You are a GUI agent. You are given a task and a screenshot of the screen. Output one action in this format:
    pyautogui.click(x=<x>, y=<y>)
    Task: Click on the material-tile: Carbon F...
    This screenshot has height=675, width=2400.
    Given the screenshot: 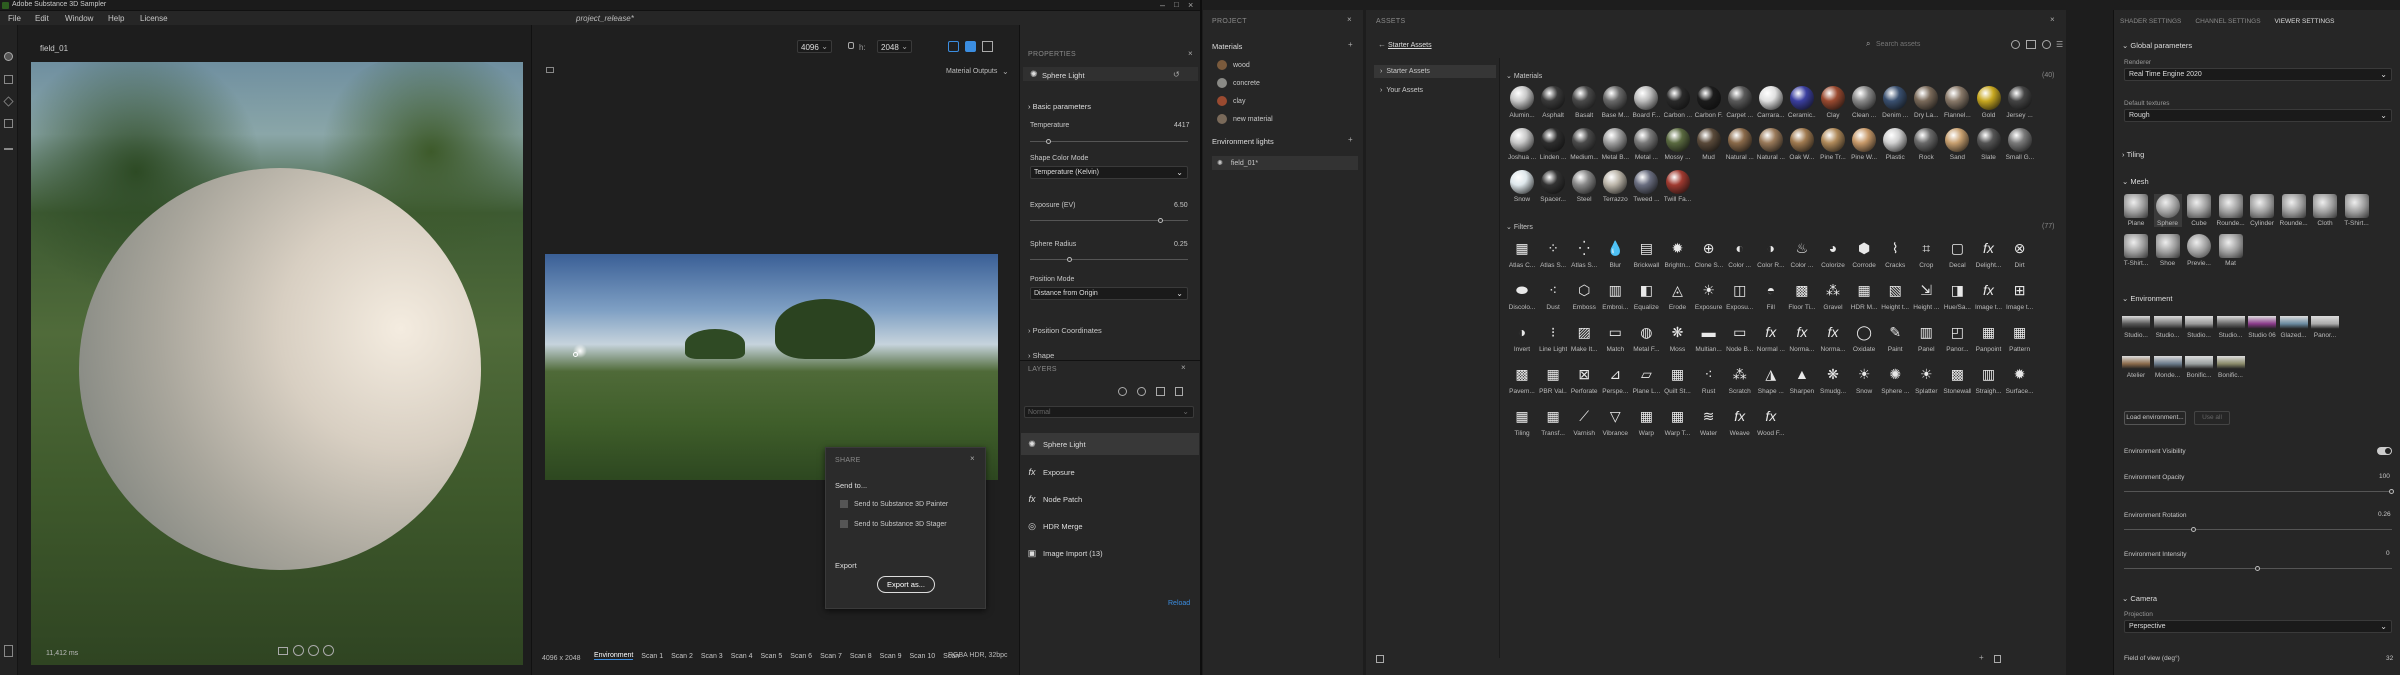 What is the action you would take?
    pyautogui.click(x=1709, y=102)
    